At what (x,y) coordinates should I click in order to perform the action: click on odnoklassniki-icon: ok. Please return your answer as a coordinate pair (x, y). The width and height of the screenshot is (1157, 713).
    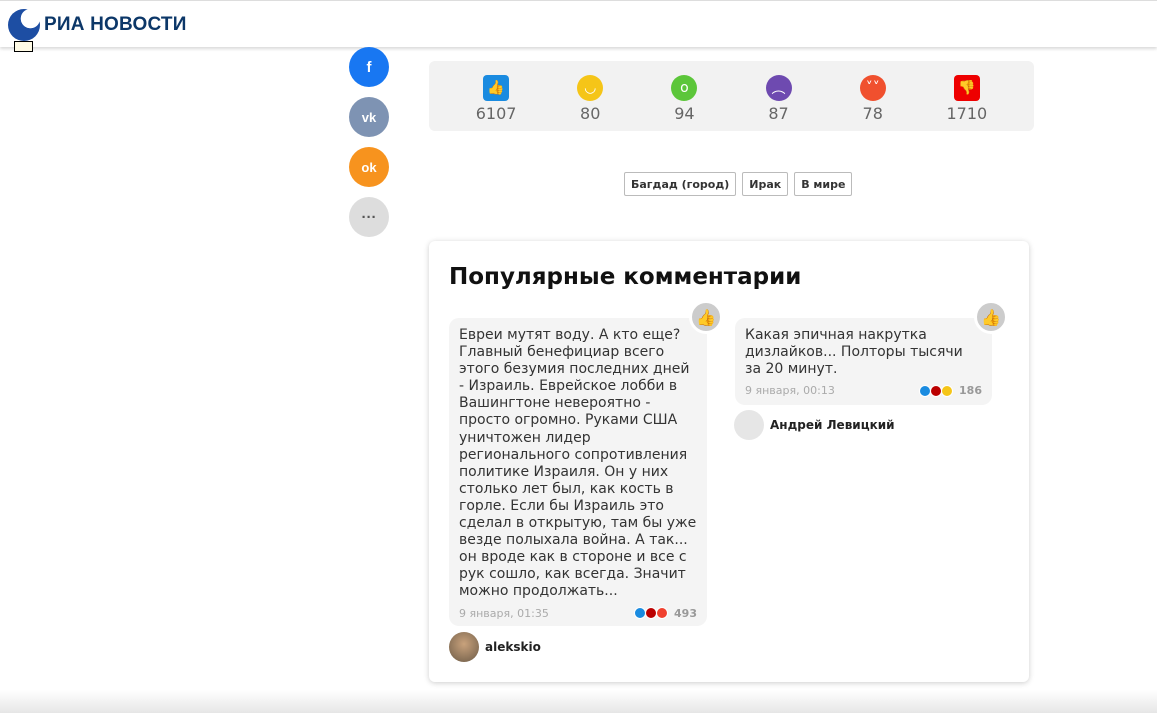
    Looking at the image, I should click on (369, 167).